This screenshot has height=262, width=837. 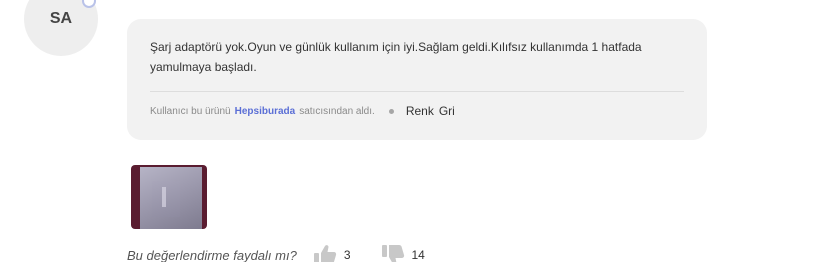 I want to click on seller-link: Hepsiburada, so click(x=265, y=111).